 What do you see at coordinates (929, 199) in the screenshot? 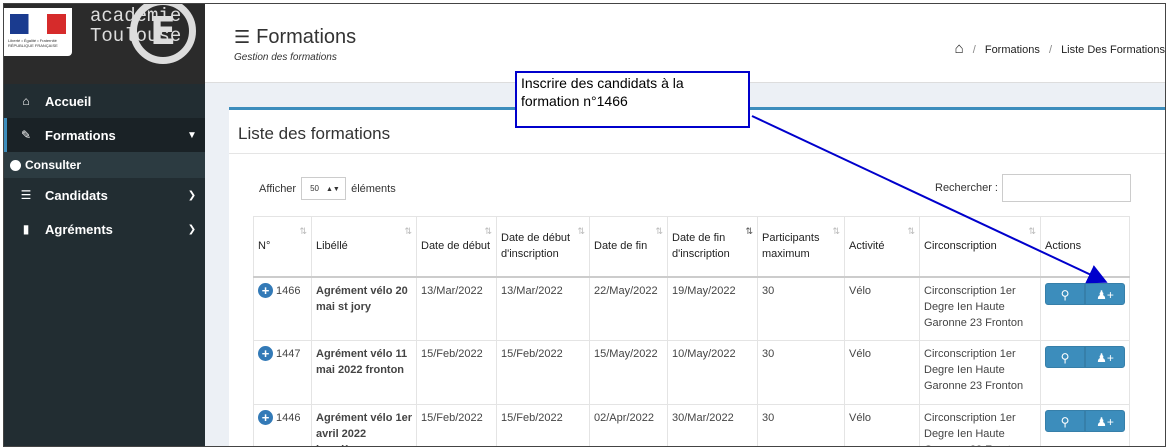
I see `annotation-arrow` at bounding box center [929, 199].